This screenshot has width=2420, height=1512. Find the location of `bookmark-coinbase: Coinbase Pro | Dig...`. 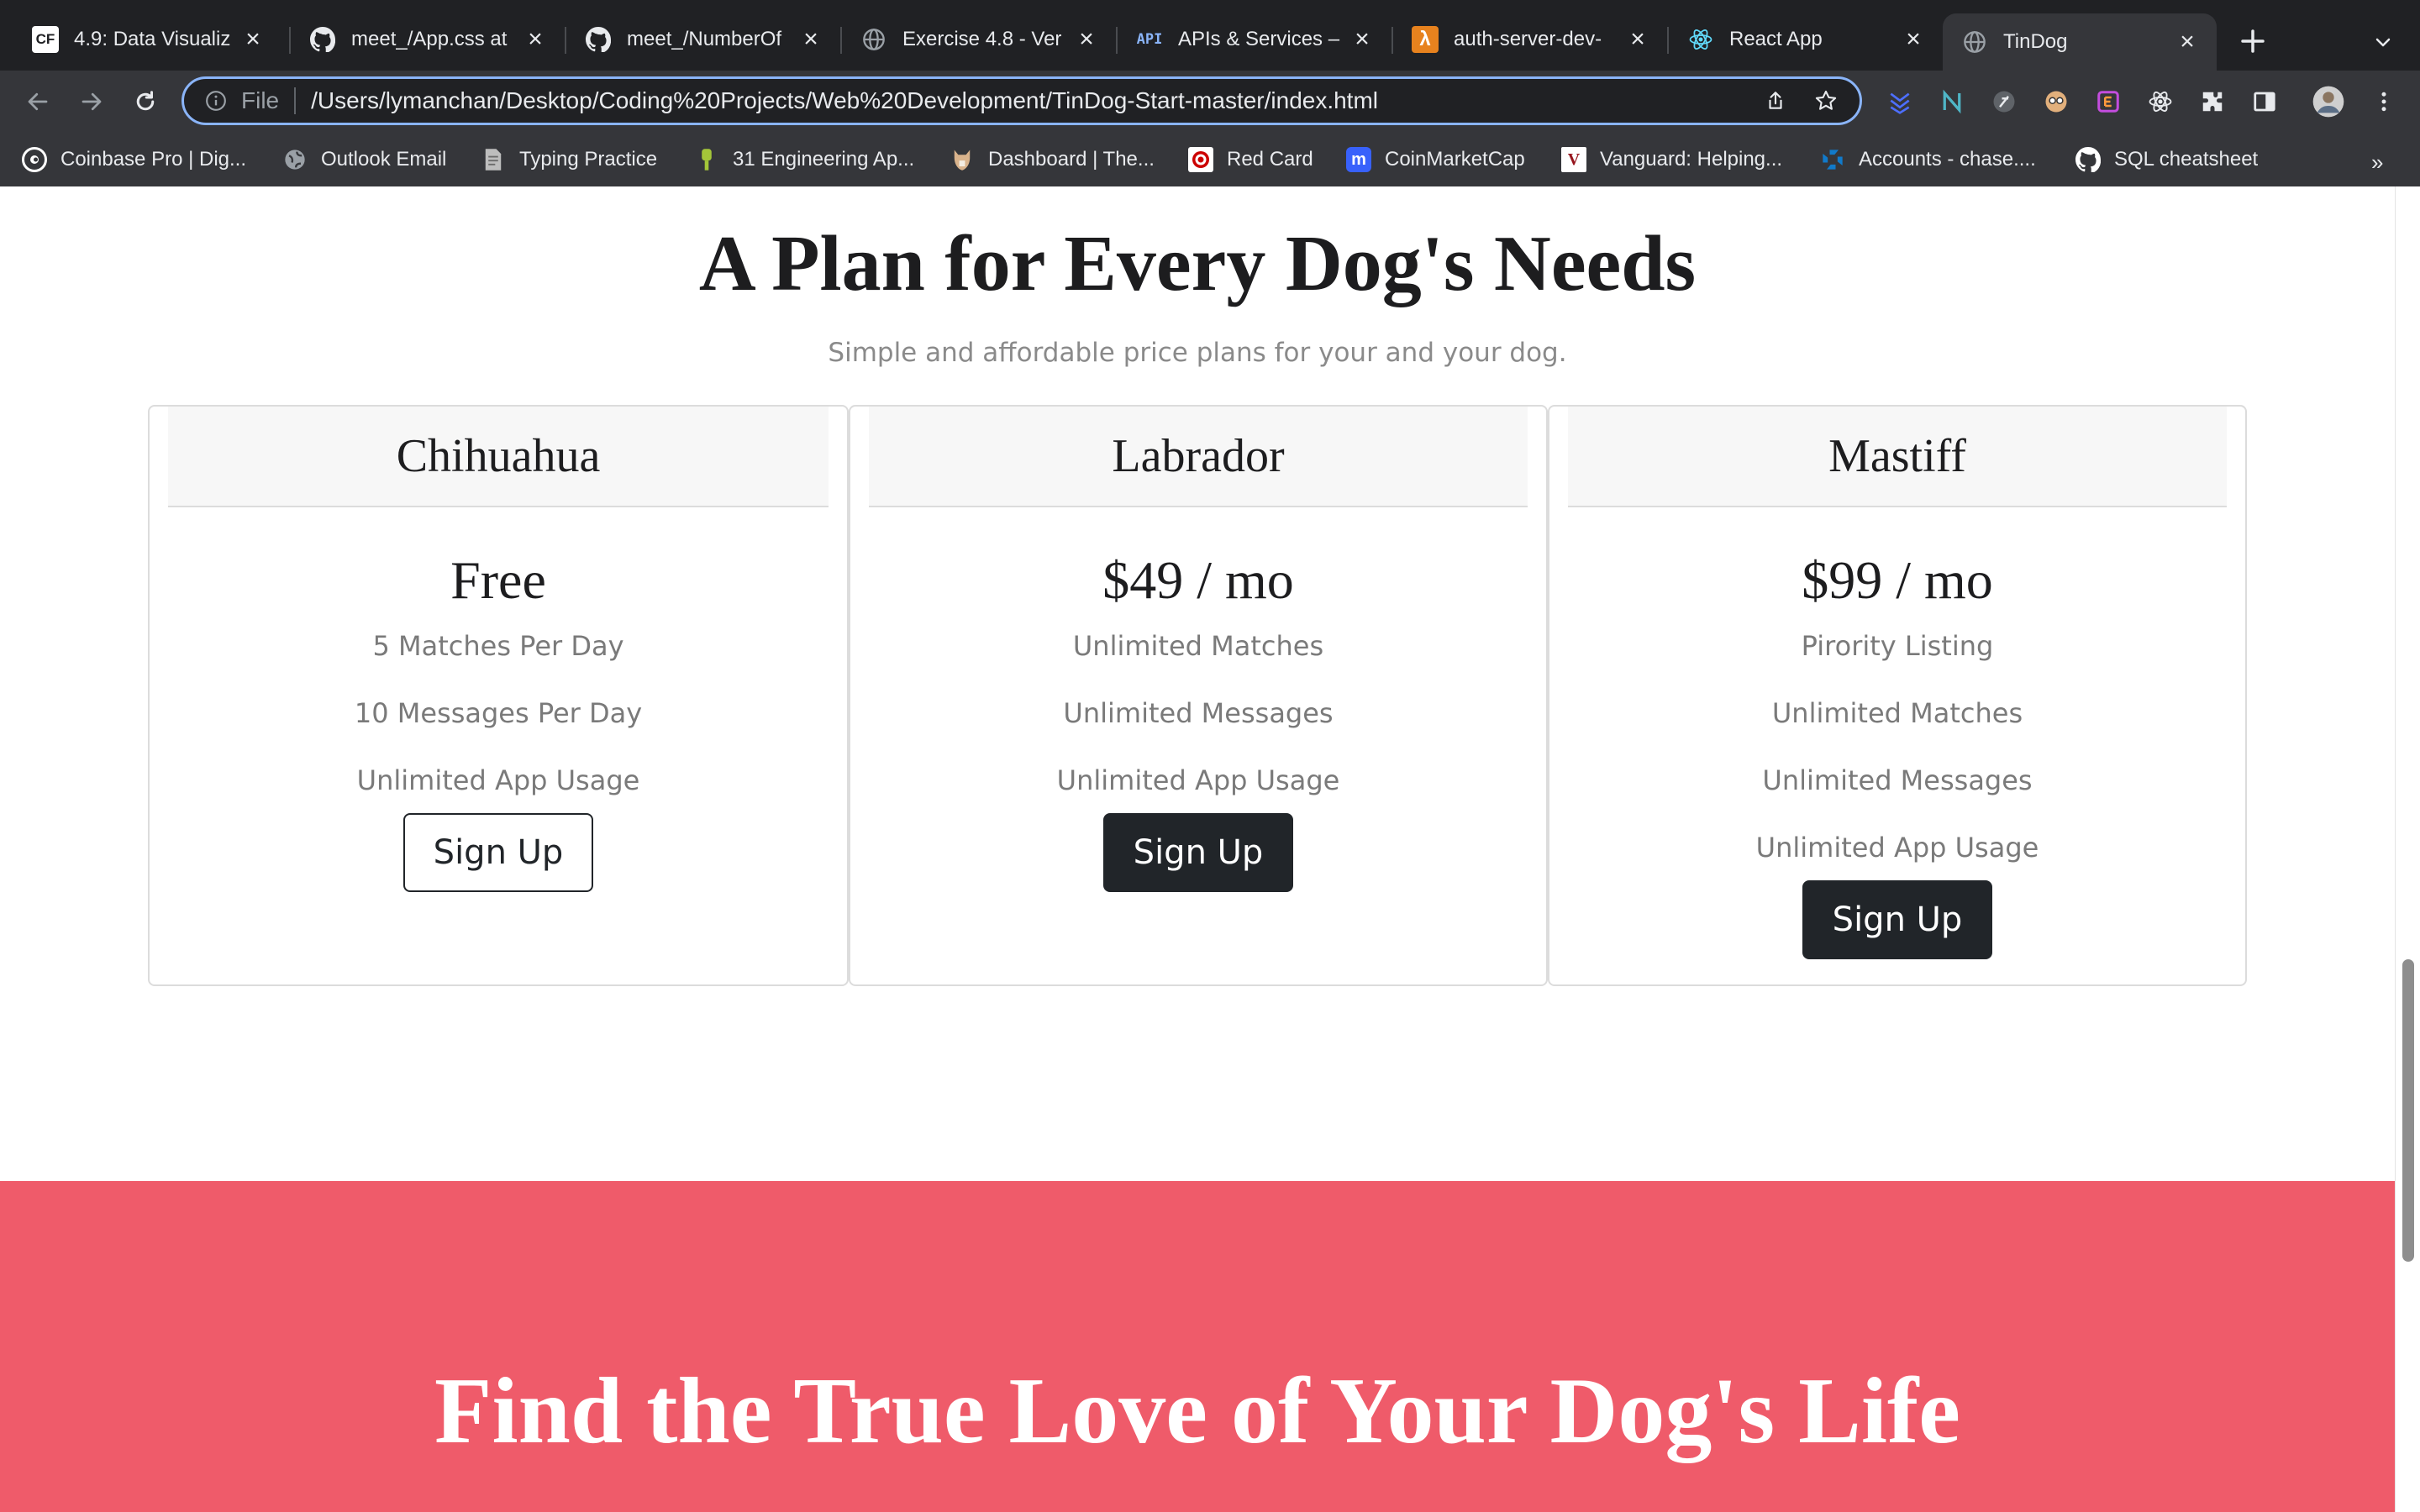

bookmark-coinbase: Coinbase Pro | Dig... is located at coordinates (134, 159).